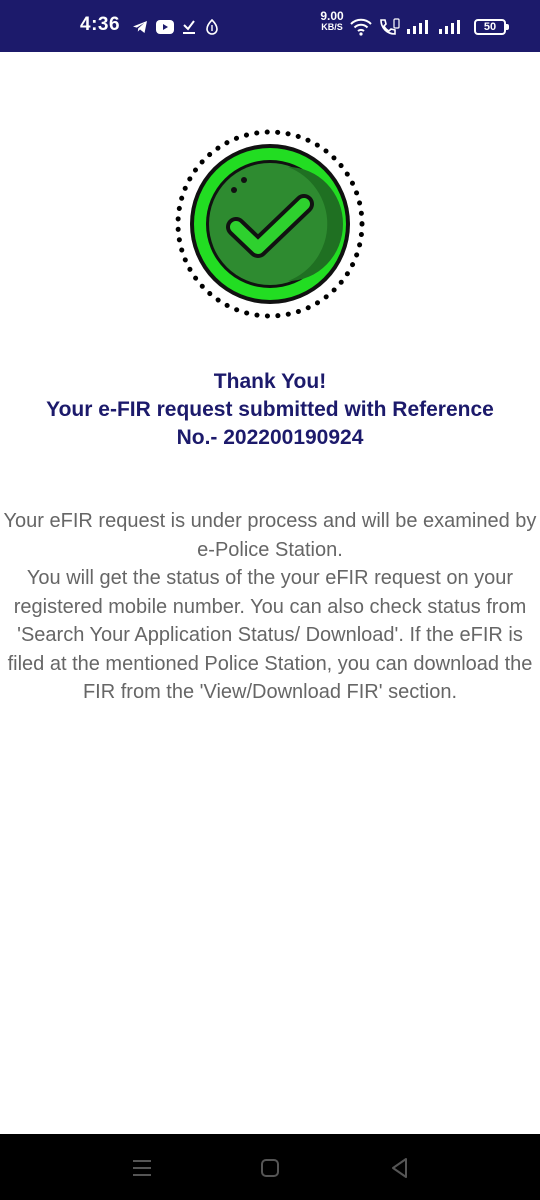  What do you see at coordinates (390, 26) in the screenshot?
I see `volte-call-icon` at bounding box center [390, 26].